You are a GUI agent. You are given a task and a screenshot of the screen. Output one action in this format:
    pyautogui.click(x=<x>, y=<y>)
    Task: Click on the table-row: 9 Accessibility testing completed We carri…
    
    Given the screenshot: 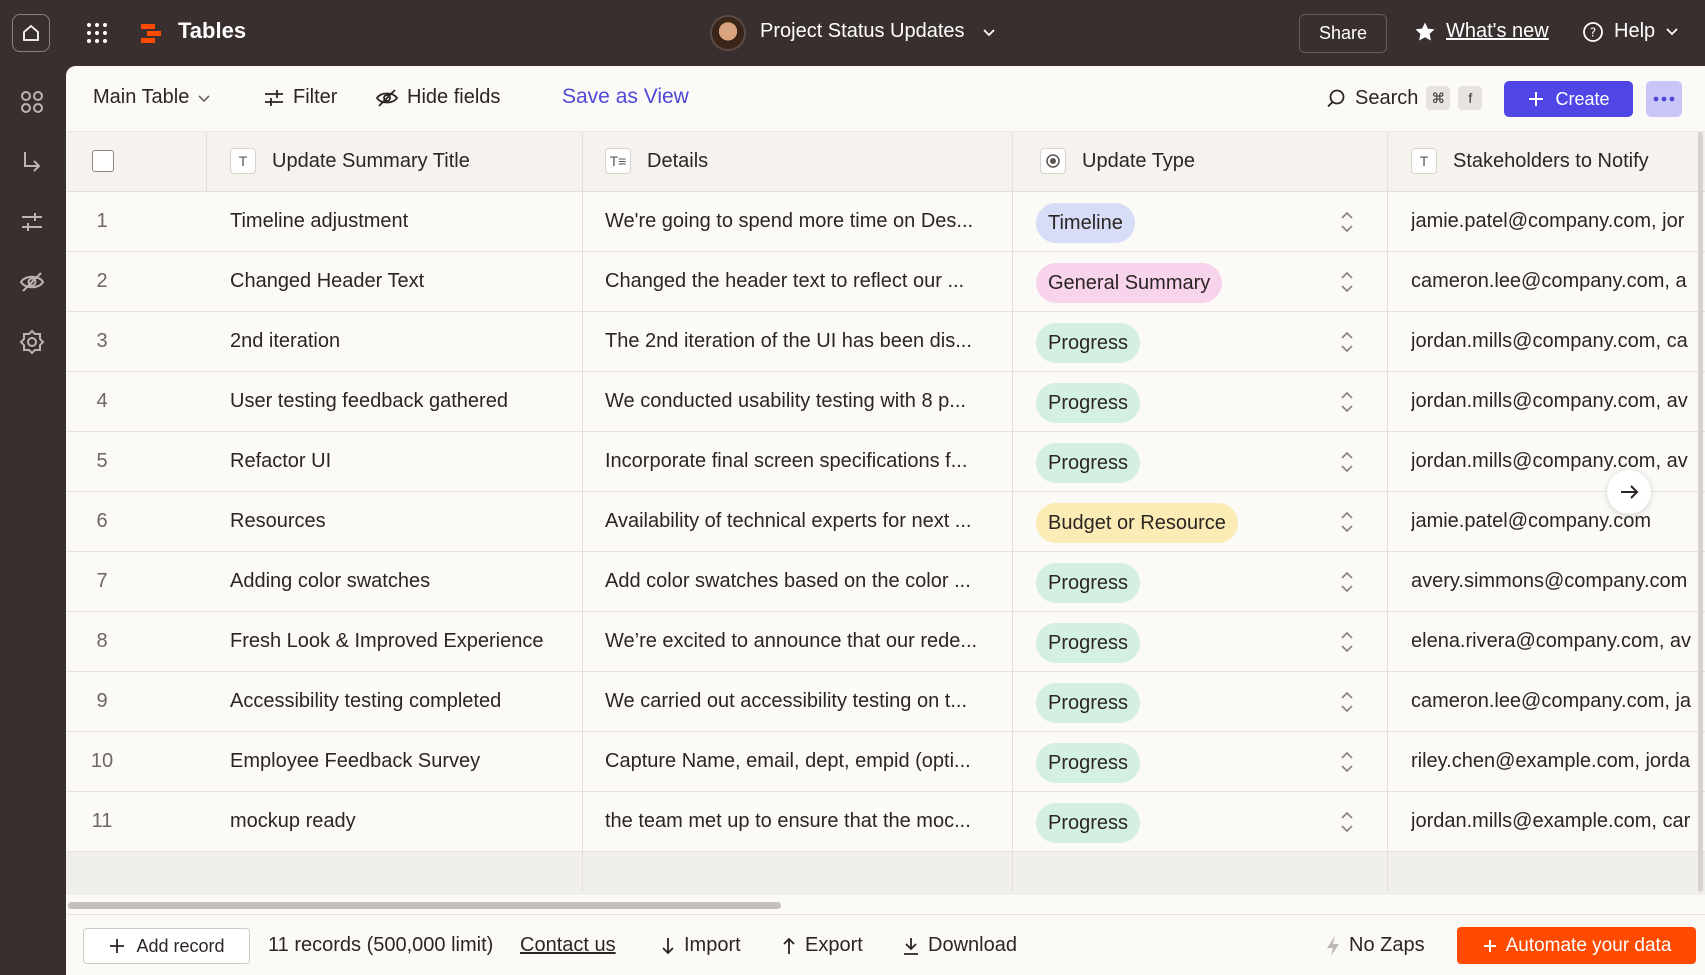 What is the action you would take?
    pyautogui.click(x=885, y=702)
    